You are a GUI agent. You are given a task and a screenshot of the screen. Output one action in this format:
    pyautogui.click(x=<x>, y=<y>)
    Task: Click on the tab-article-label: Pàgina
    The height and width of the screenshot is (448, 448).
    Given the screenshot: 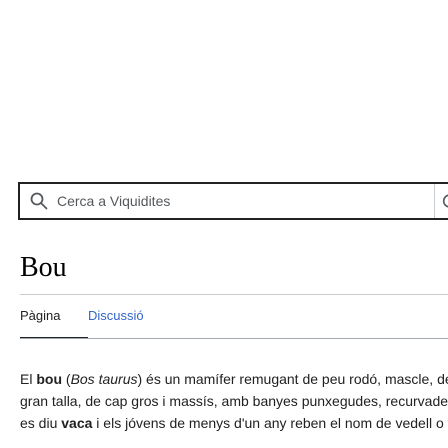 What is the action you would take?
    pyautogui.click(x=40, y=315)
    